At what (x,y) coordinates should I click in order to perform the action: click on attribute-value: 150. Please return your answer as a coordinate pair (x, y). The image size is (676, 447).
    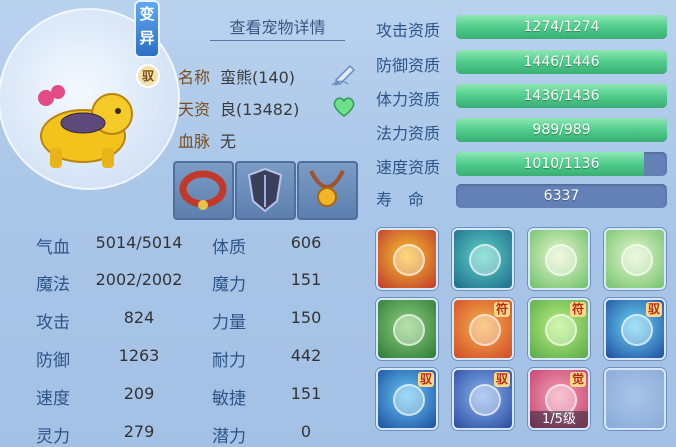
    Looking at the image, I should click on (306, 317).